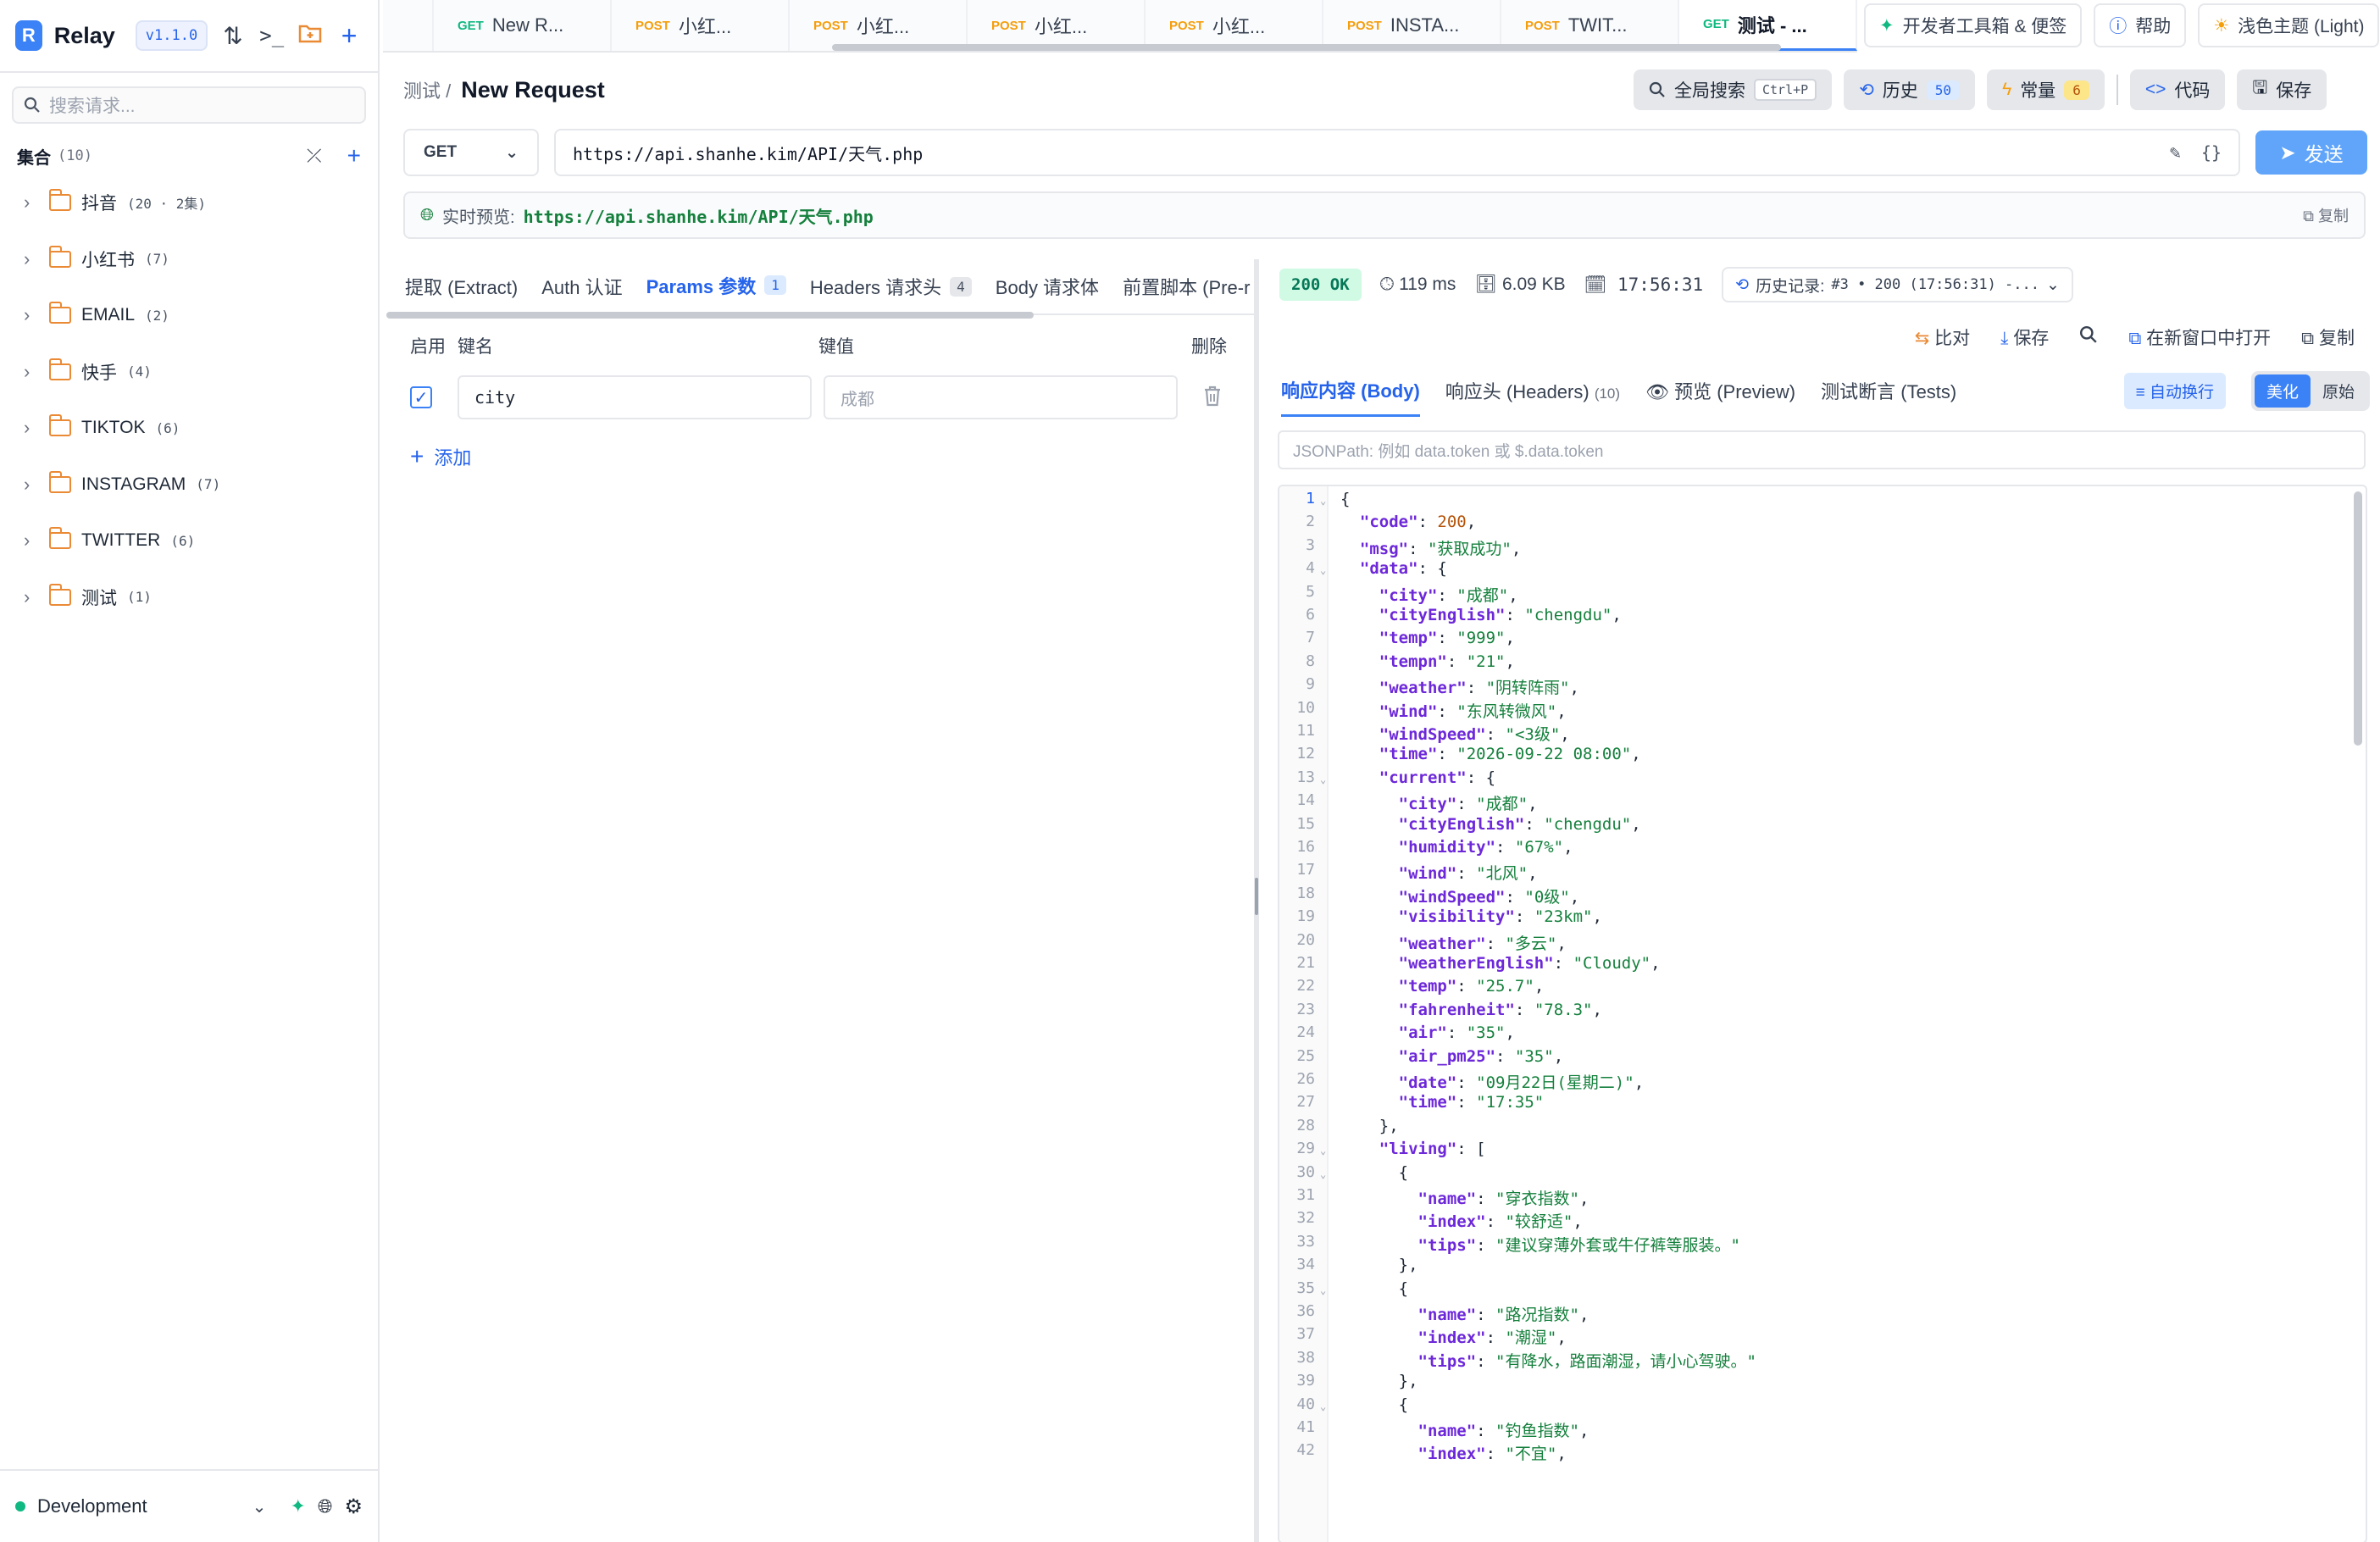 The width and height of the screenshot is (2380, 1542). Describe the element at coordinates (108, 260) in the screenshot. I see `collection-name: 小红书` at that location.